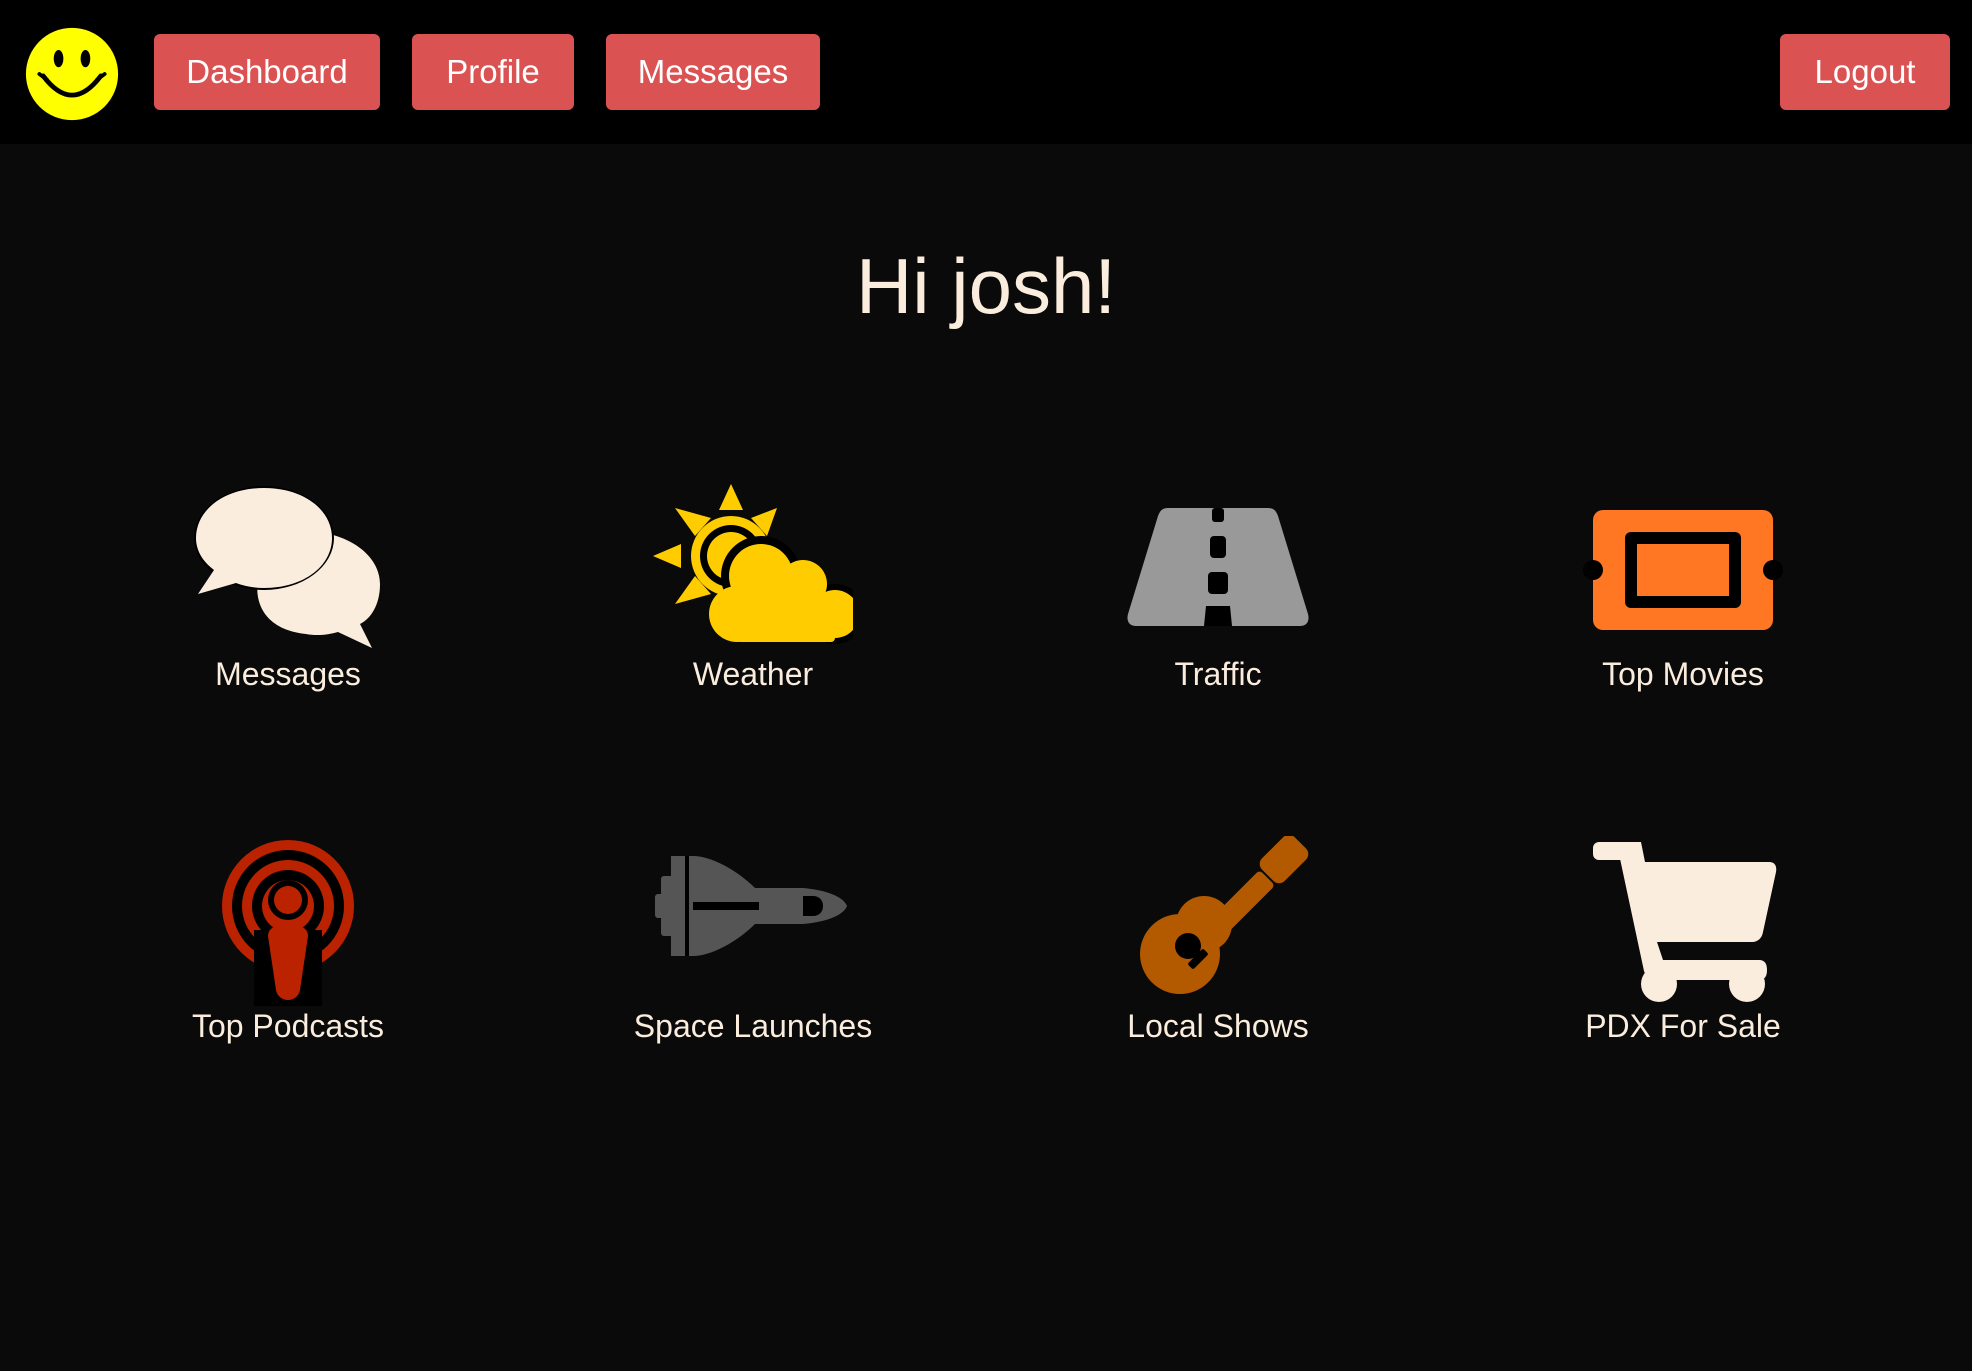 The image size is (1972, 1371). What do you see at coordinates (713, 72) in the screenshot?
I see `messages-nav-button: Messages` at bounding box center [713, 72].